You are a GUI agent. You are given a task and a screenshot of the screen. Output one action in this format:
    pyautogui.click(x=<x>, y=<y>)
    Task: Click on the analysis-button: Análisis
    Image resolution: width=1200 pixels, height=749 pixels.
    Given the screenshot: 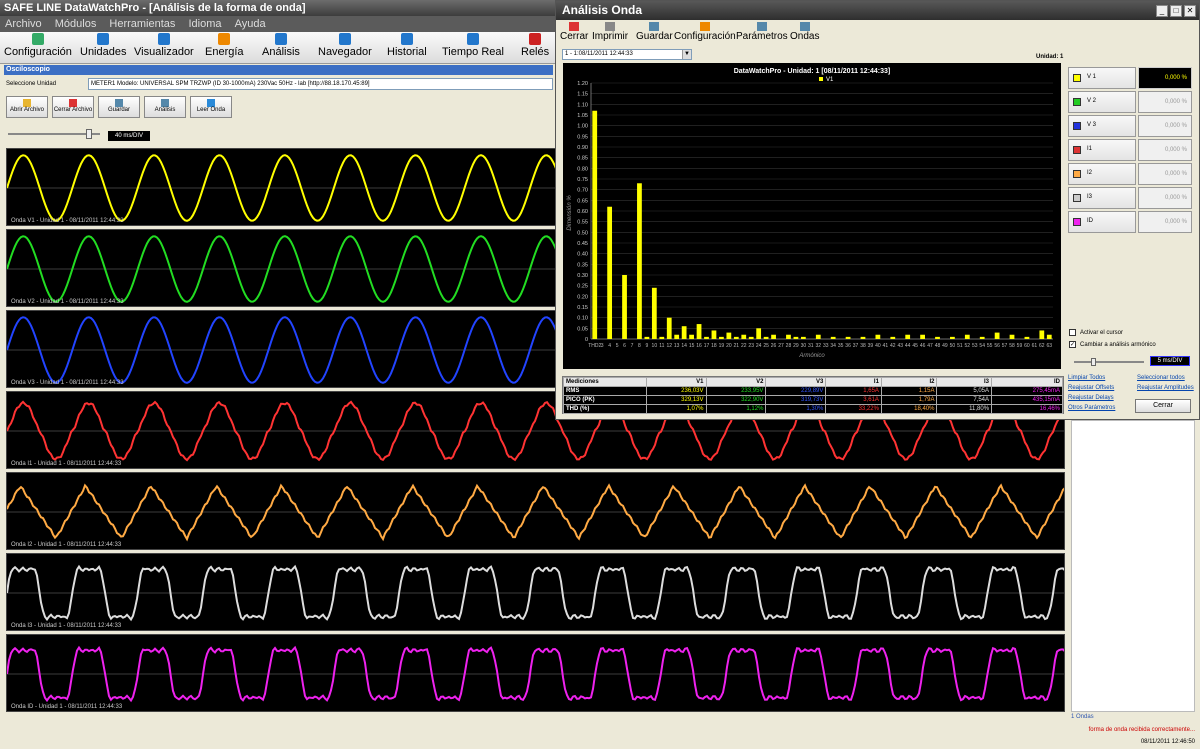 What is the action you would take?
    pyautogui.click(x=165, y=107)
    